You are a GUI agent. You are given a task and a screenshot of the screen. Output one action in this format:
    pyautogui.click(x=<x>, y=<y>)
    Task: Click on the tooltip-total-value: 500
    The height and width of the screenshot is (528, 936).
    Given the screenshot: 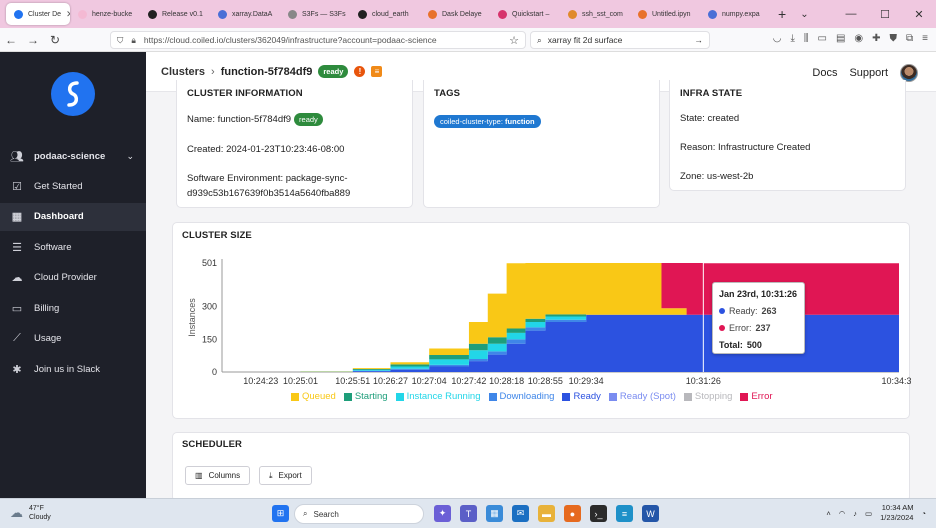 What is the action you would take?
    pyautogui.click(x=754, y=345)
    